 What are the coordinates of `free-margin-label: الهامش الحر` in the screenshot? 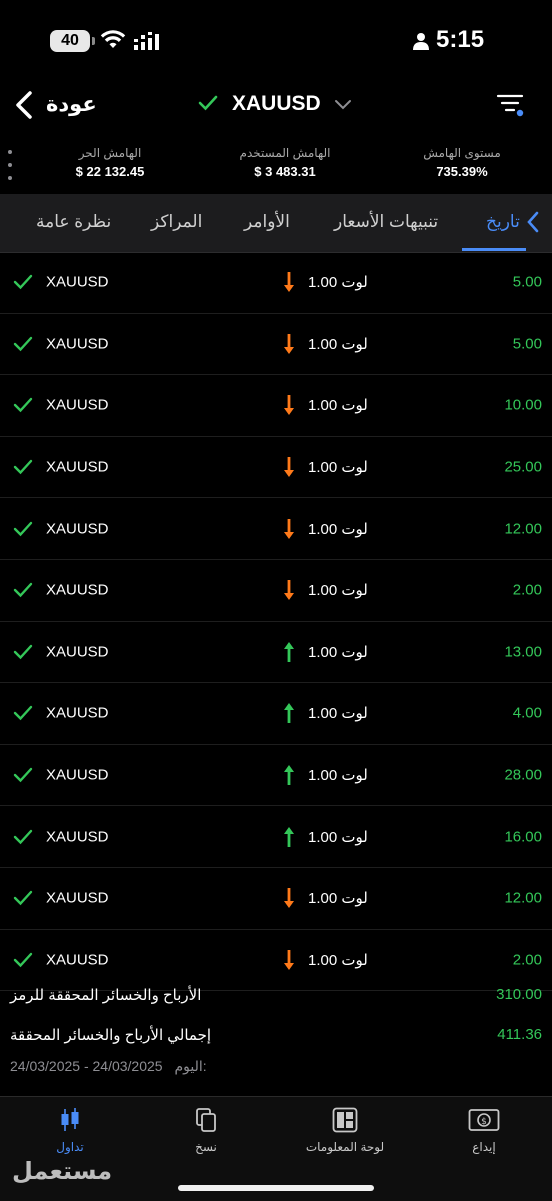 It's located at (110, 153).